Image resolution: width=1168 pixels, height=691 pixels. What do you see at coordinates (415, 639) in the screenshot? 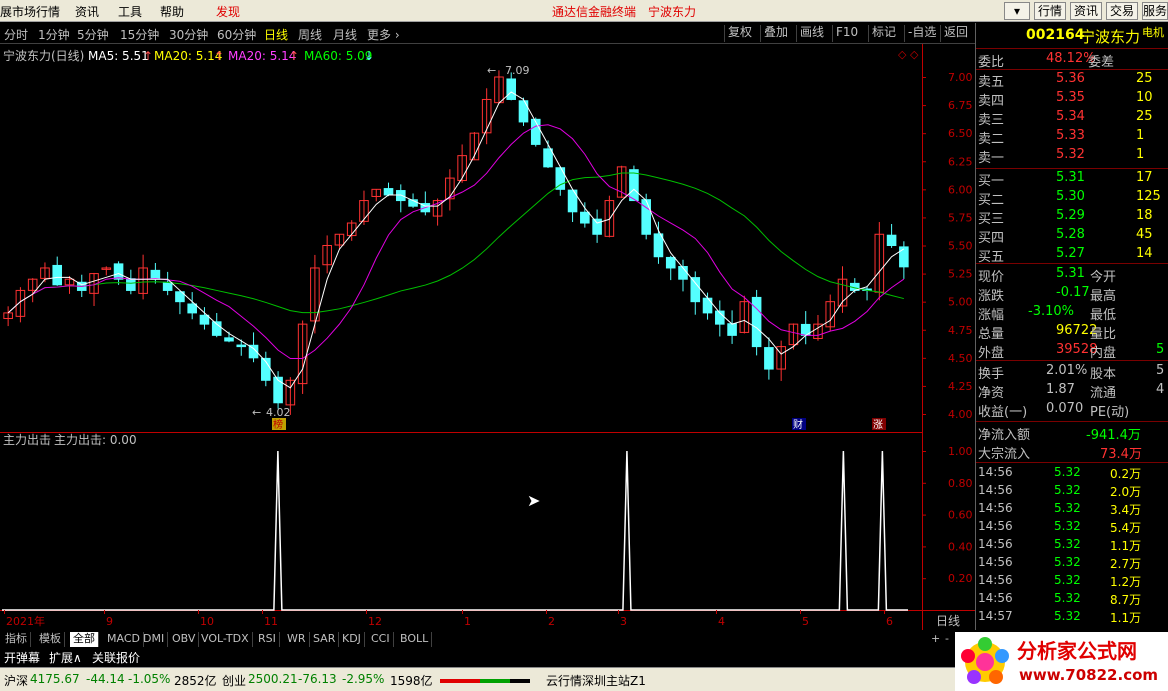
I see `indicator-tab: BOLL` at bounding box center [415, 639].